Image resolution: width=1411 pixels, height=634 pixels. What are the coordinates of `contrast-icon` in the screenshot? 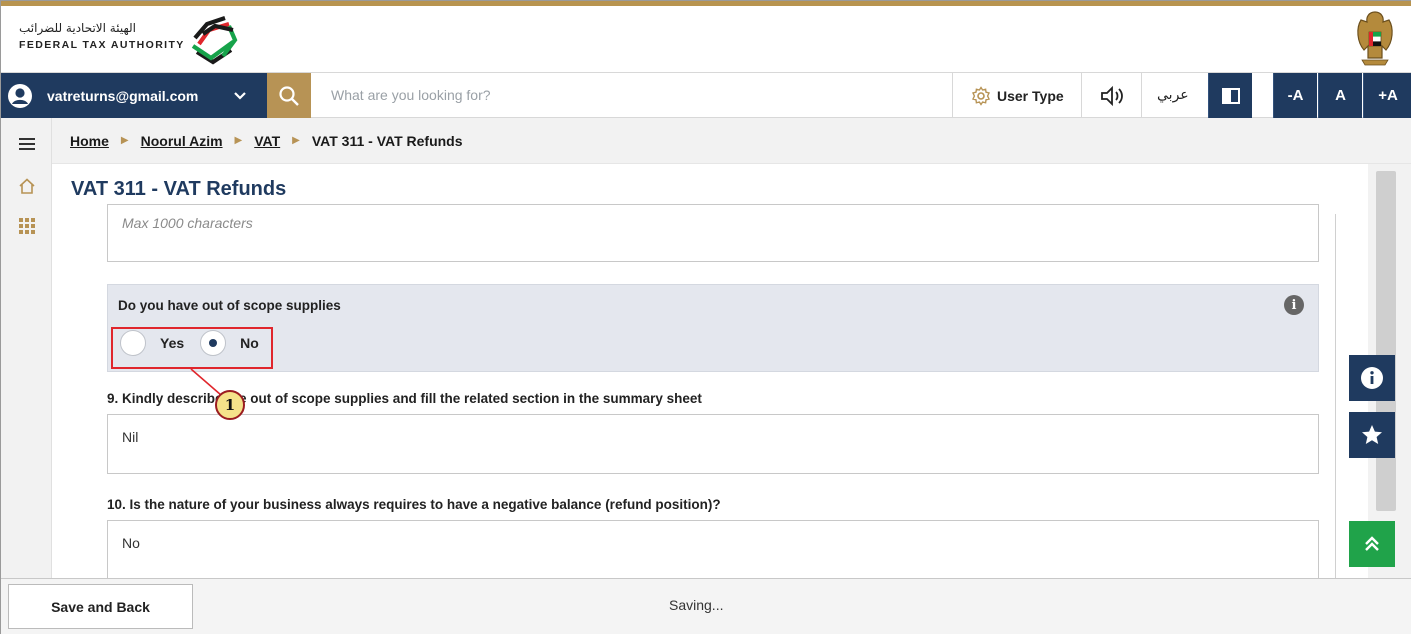 It's located at (1230, 95).